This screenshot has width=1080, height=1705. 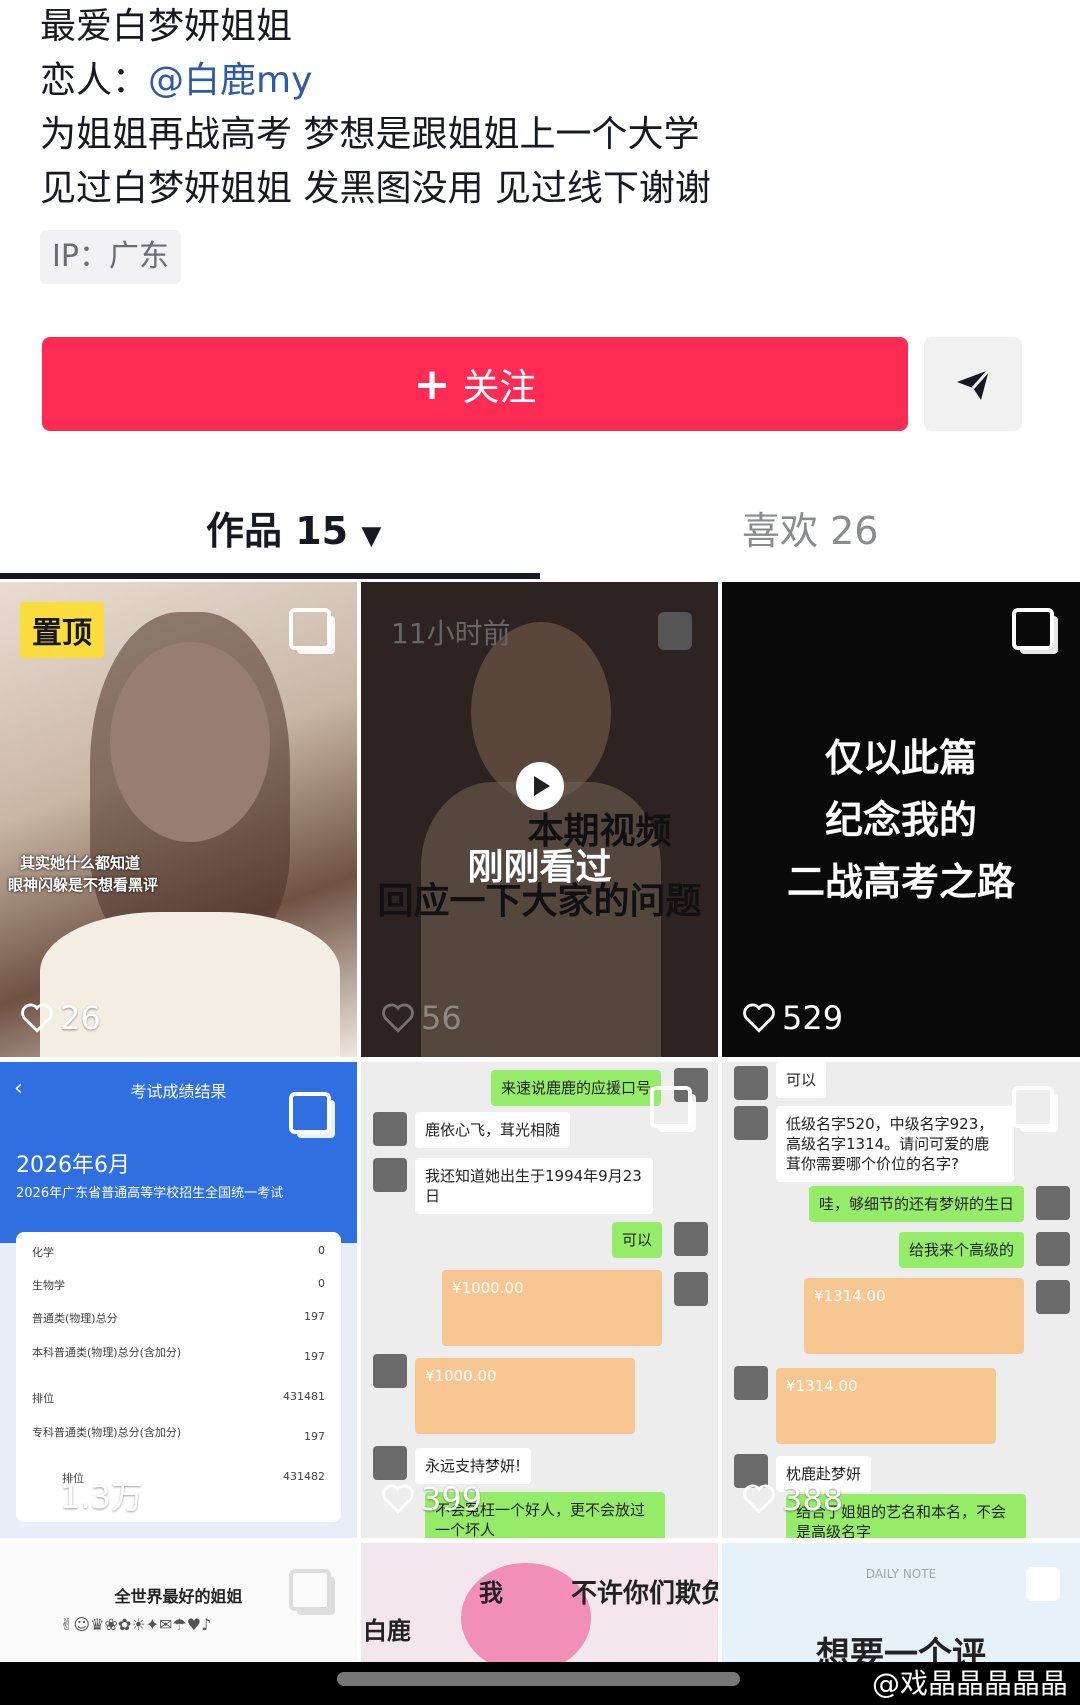 I want to click on chat-message: 永远支持梦妍!, so click(x=473, y=1466).